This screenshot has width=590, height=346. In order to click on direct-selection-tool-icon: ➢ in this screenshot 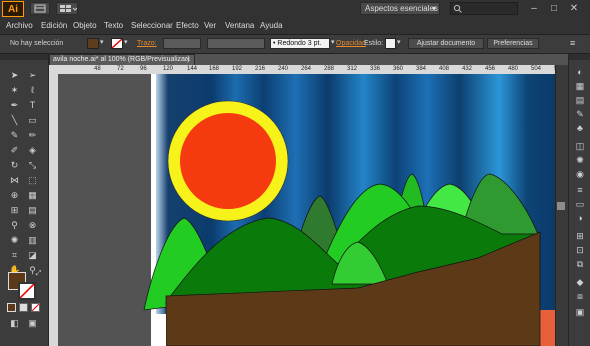, I will do `click(32, 75)`.